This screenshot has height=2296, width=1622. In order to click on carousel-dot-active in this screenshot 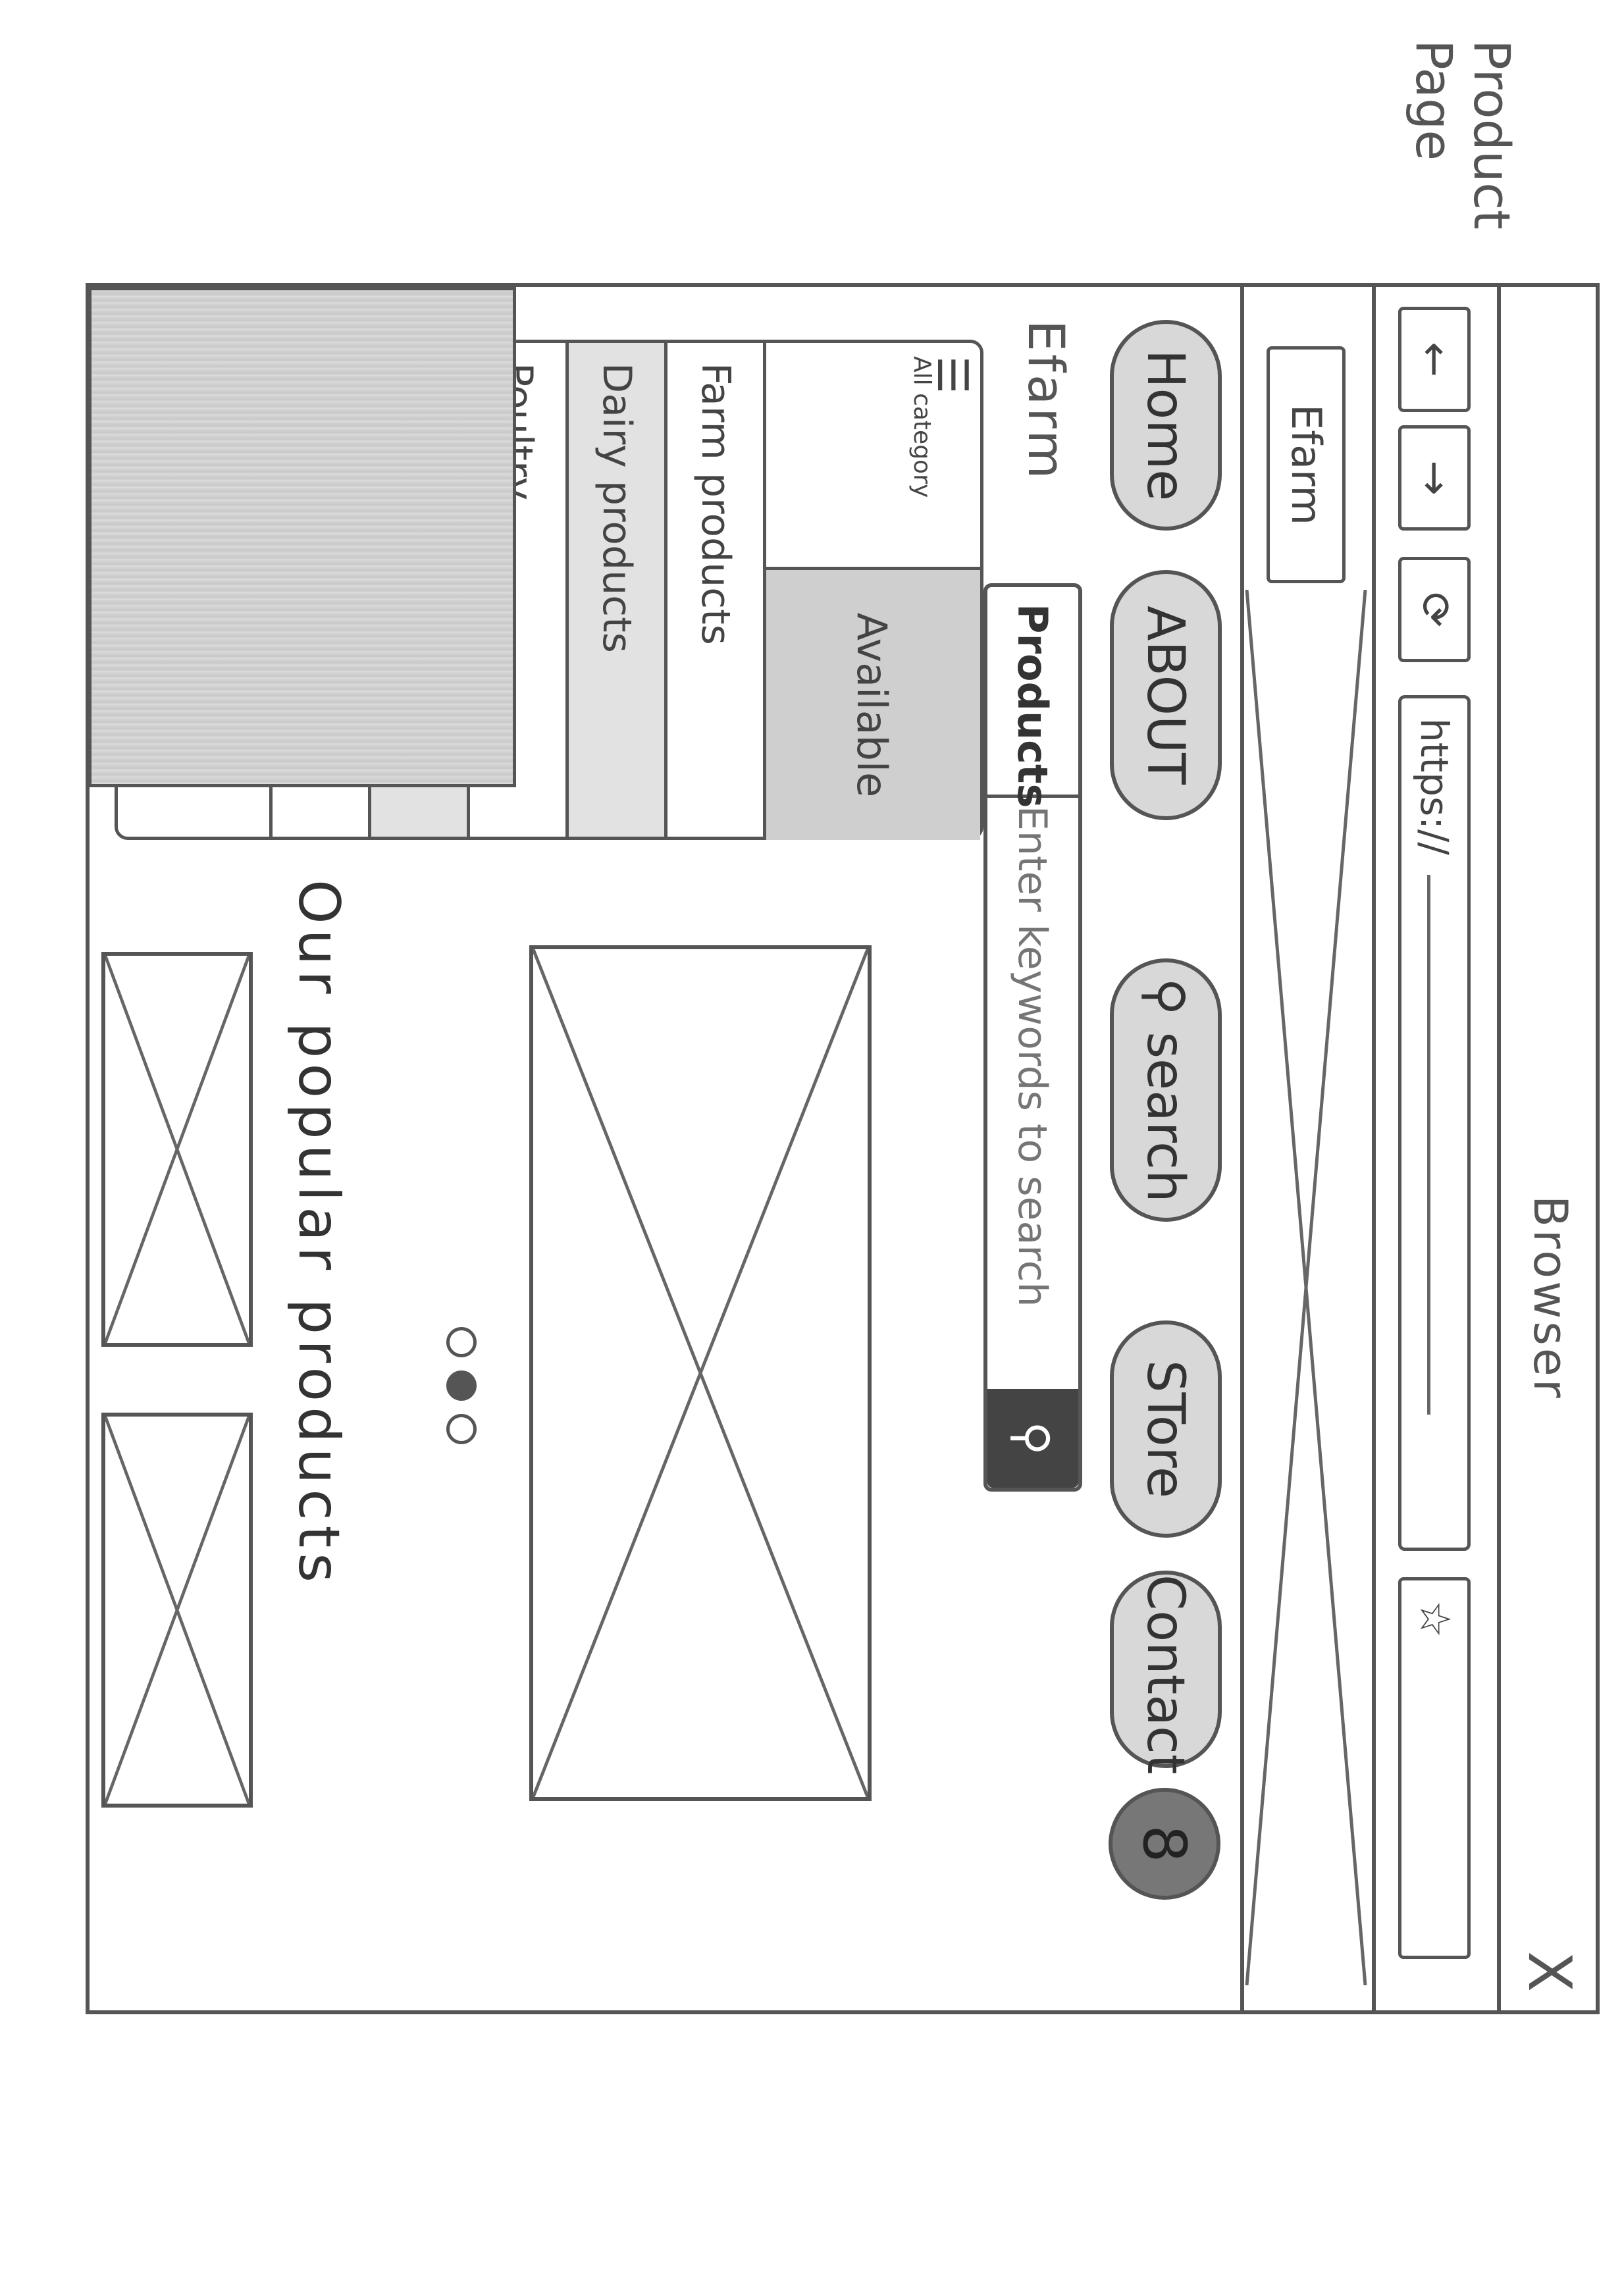, I will do `click(461, 1385)`.